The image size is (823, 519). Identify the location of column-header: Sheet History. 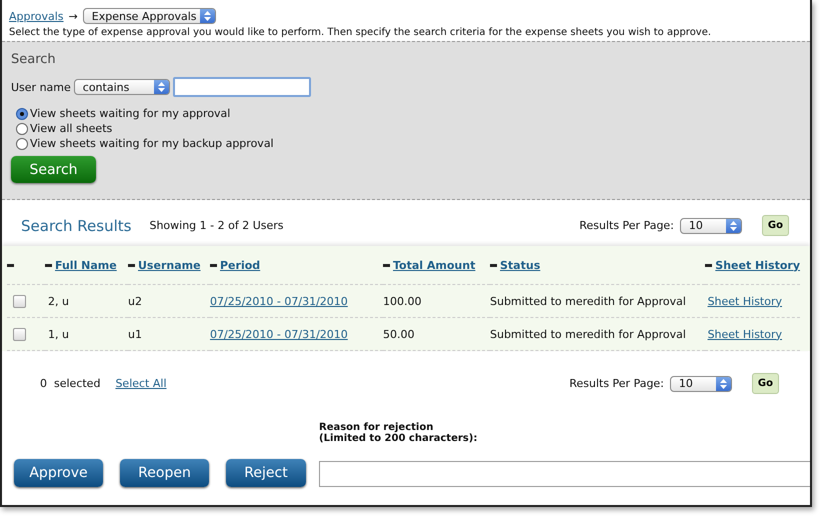
(757, 265).